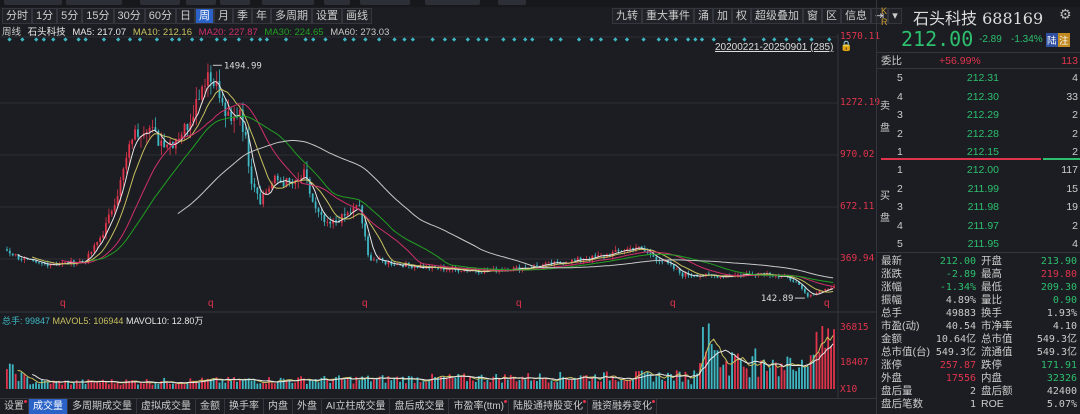 The width and height of the screenshot is (1080, 414). I want to click on period-0: 分时, so click(17, 16).